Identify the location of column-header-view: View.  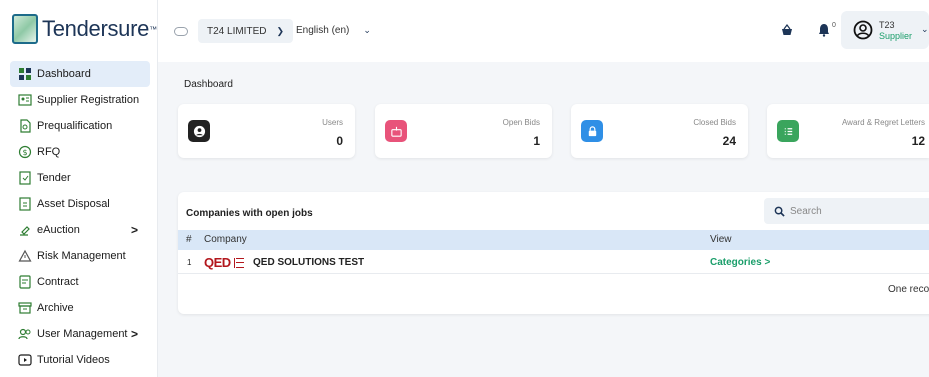
(721, 239).